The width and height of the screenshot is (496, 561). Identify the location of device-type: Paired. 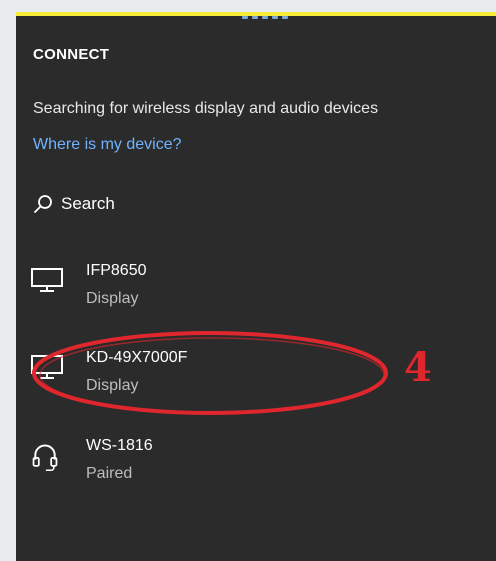
(109, 473).